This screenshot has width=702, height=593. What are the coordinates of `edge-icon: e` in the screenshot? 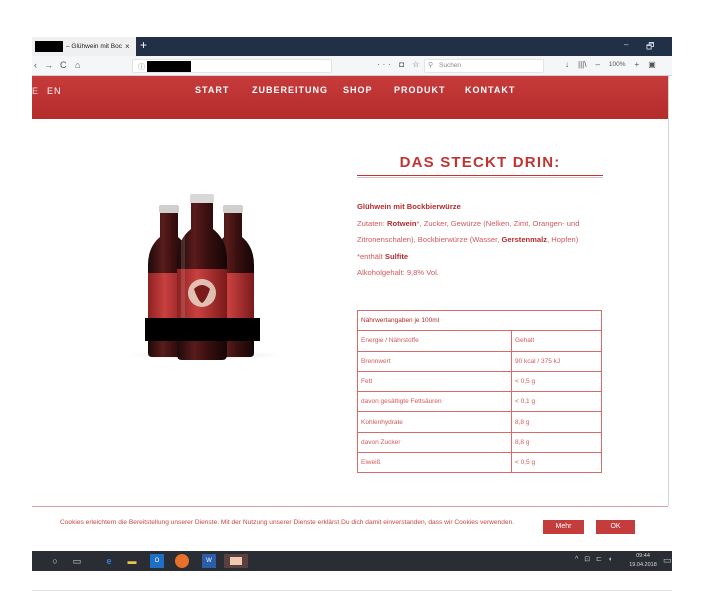 It's located at (109, 561).